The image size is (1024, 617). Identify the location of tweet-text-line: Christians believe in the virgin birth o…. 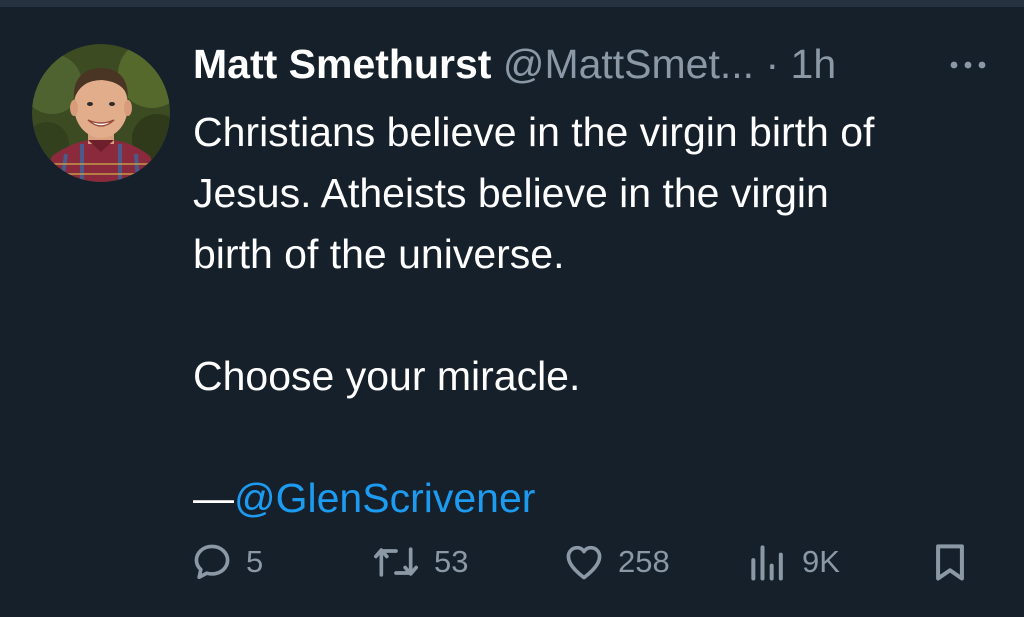
(534, 132).